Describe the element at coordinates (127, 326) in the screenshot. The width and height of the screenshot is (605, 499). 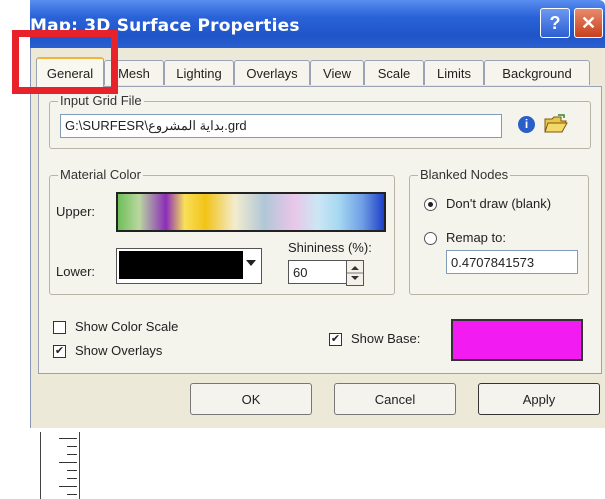
I see `show-color-scale-label: Show Color Scale` at that location.